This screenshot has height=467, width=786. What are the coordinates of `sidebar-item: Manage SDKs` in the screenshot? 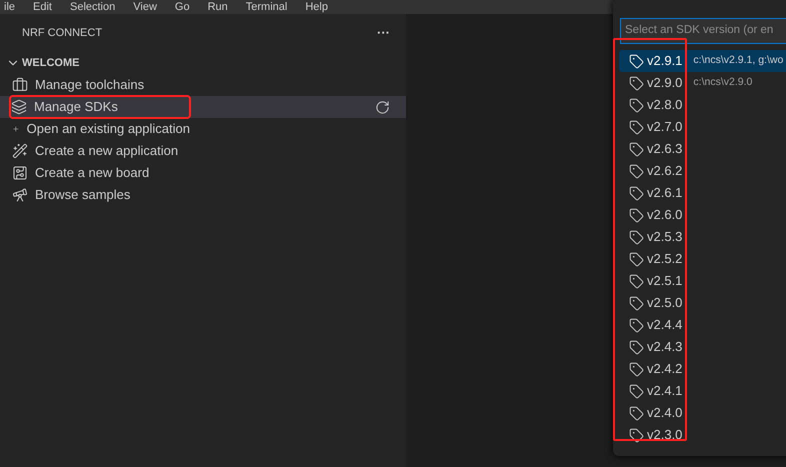 It's located at (203, 107).